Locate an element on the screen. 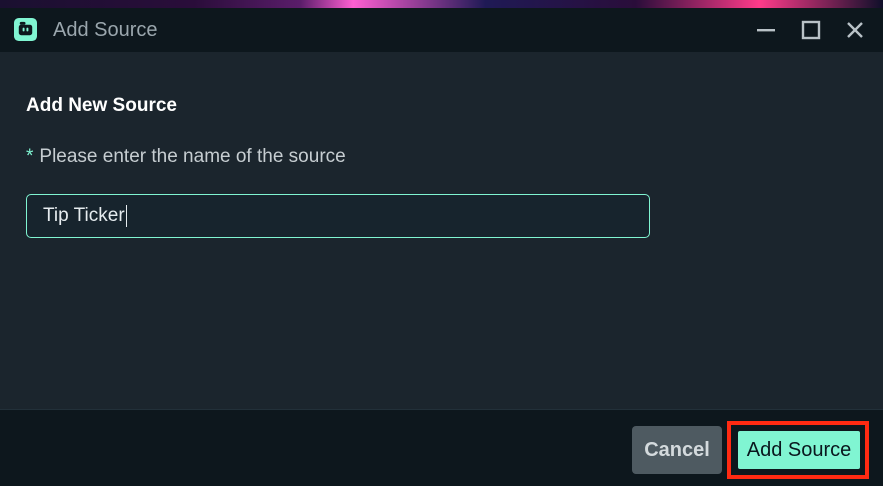  source-name-input-value: Tip Ticker is located at coordinates (84, 215).